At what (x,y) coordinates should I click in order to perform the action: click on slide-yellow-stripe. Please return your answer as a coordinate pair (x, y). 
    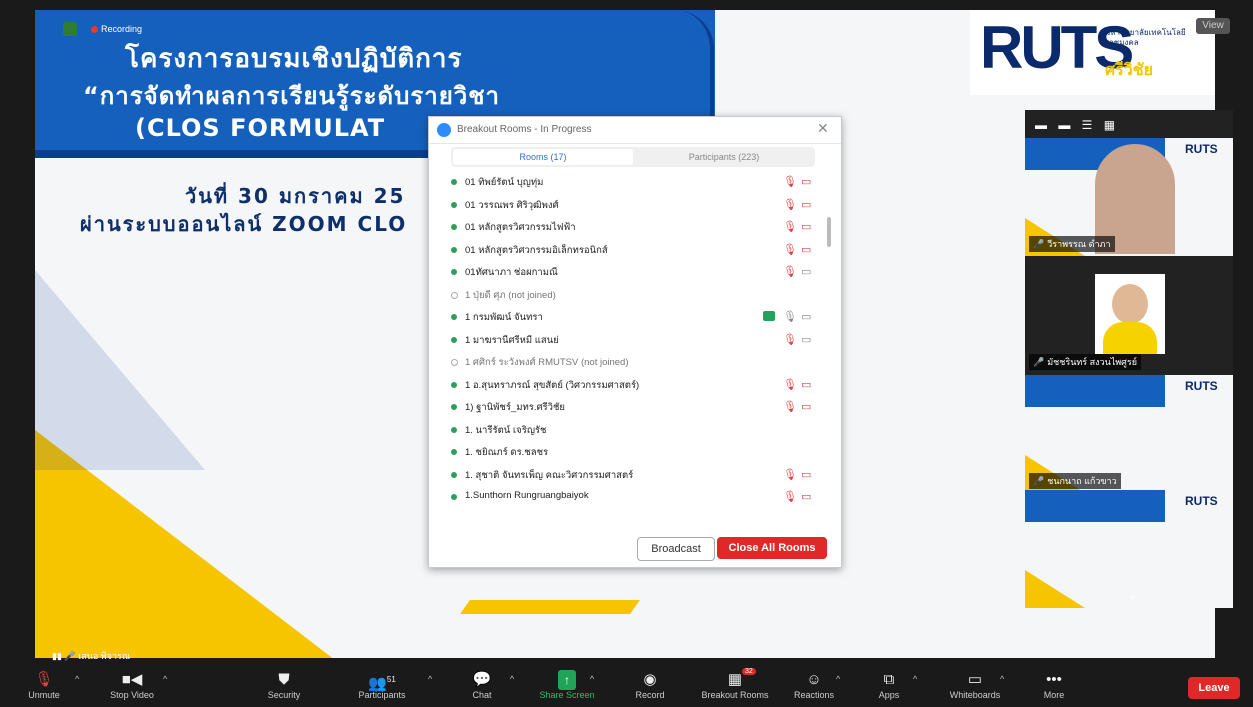
    Looking at the image, I should click on (550, 607).